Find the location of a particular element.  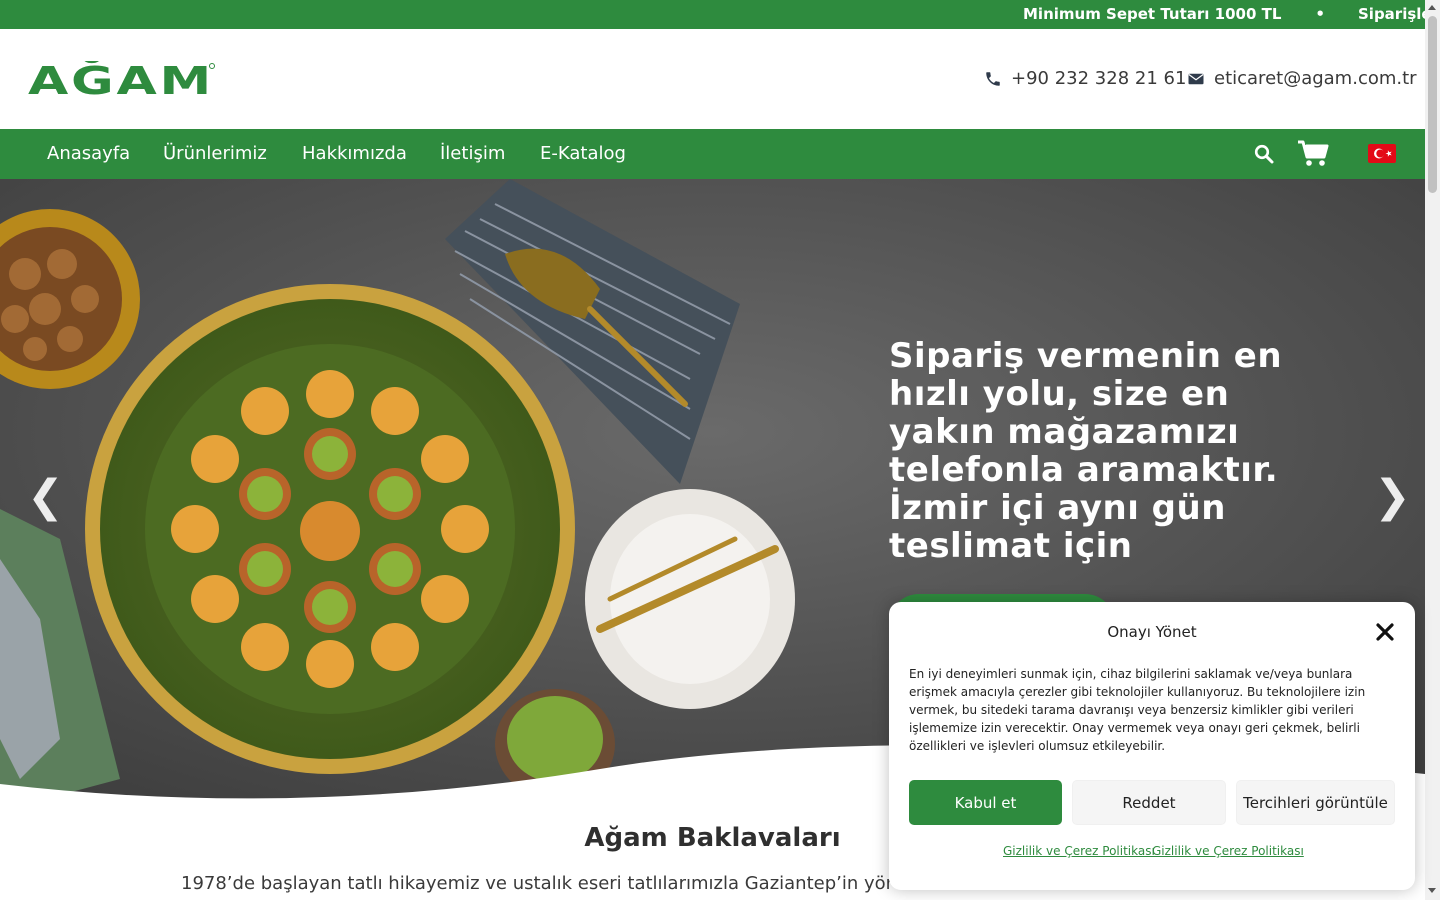

agam-logo: AĞAM is located at coordinates (123, 81).